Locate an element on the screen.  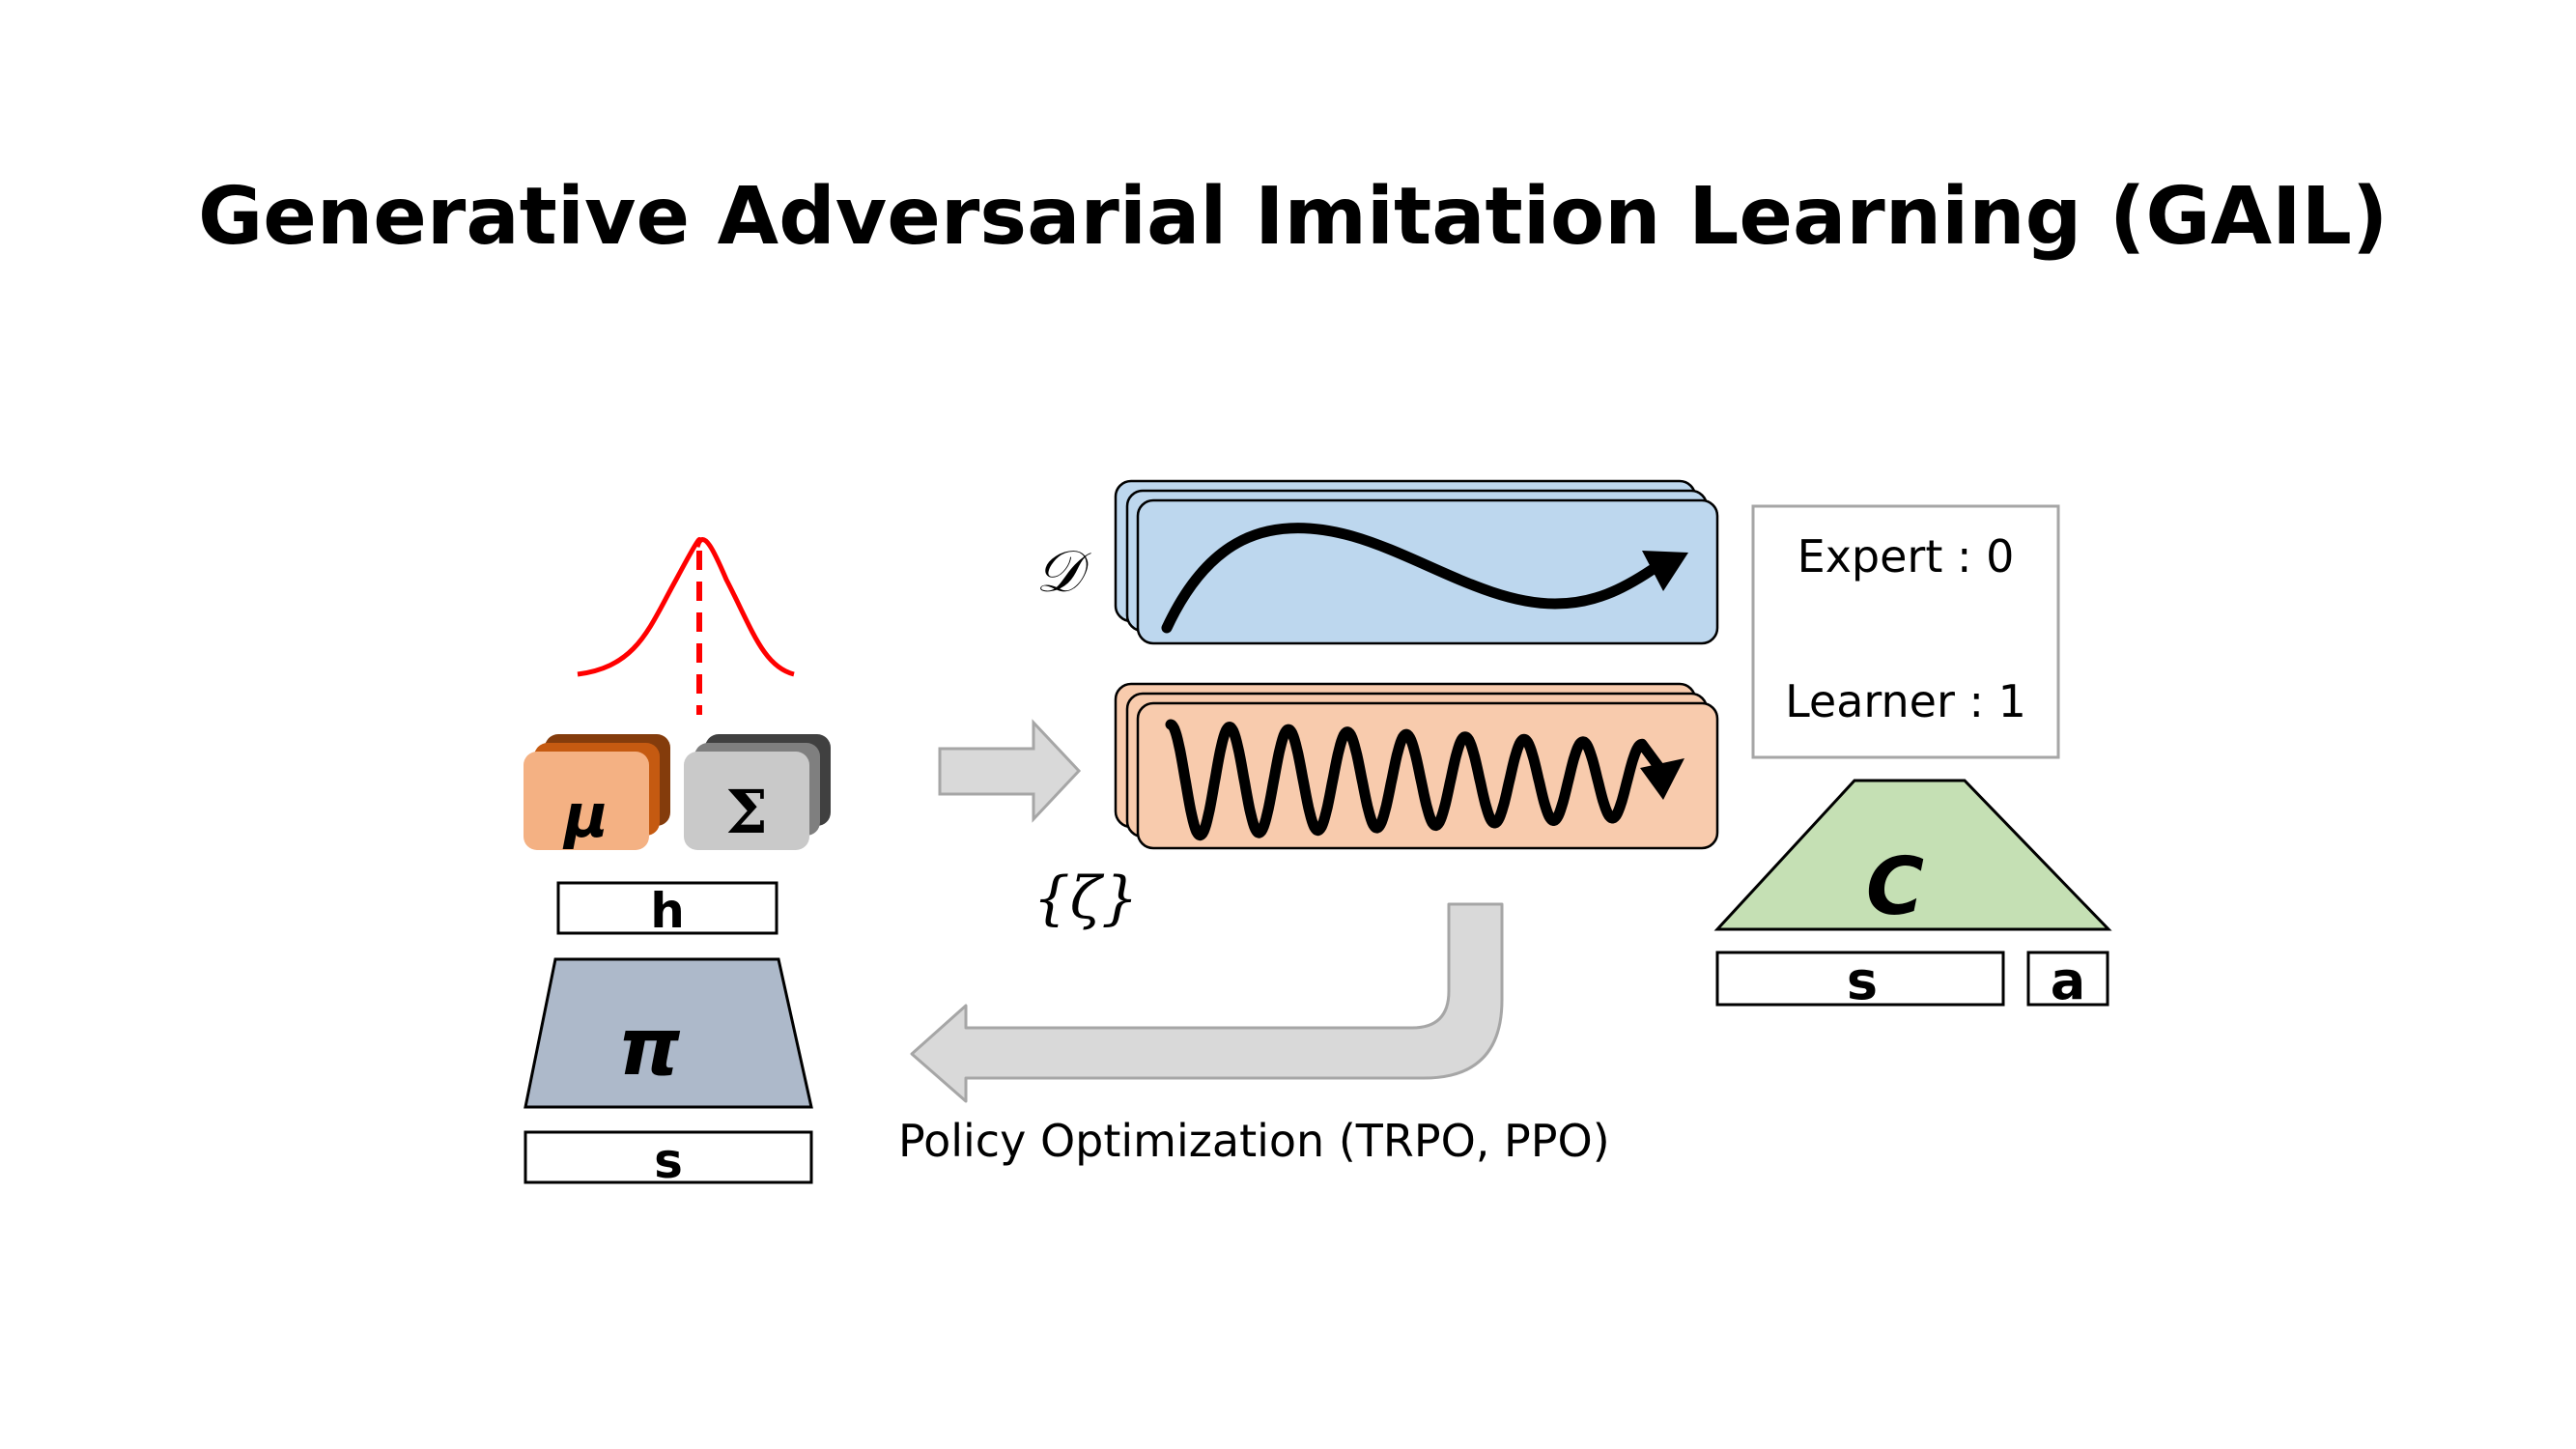
policy-state-label: s is located at coordinates (668, 1161).